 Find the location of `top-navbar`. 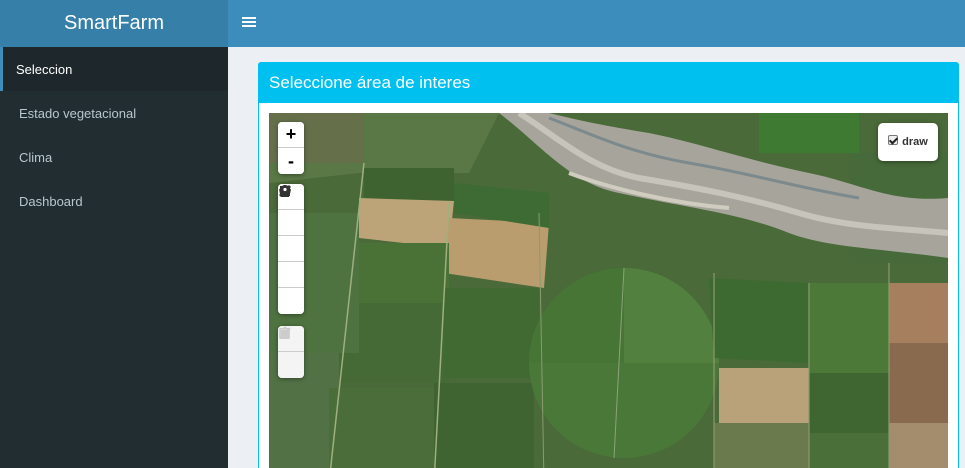

top-navbar is located at coordinates (596, 23).